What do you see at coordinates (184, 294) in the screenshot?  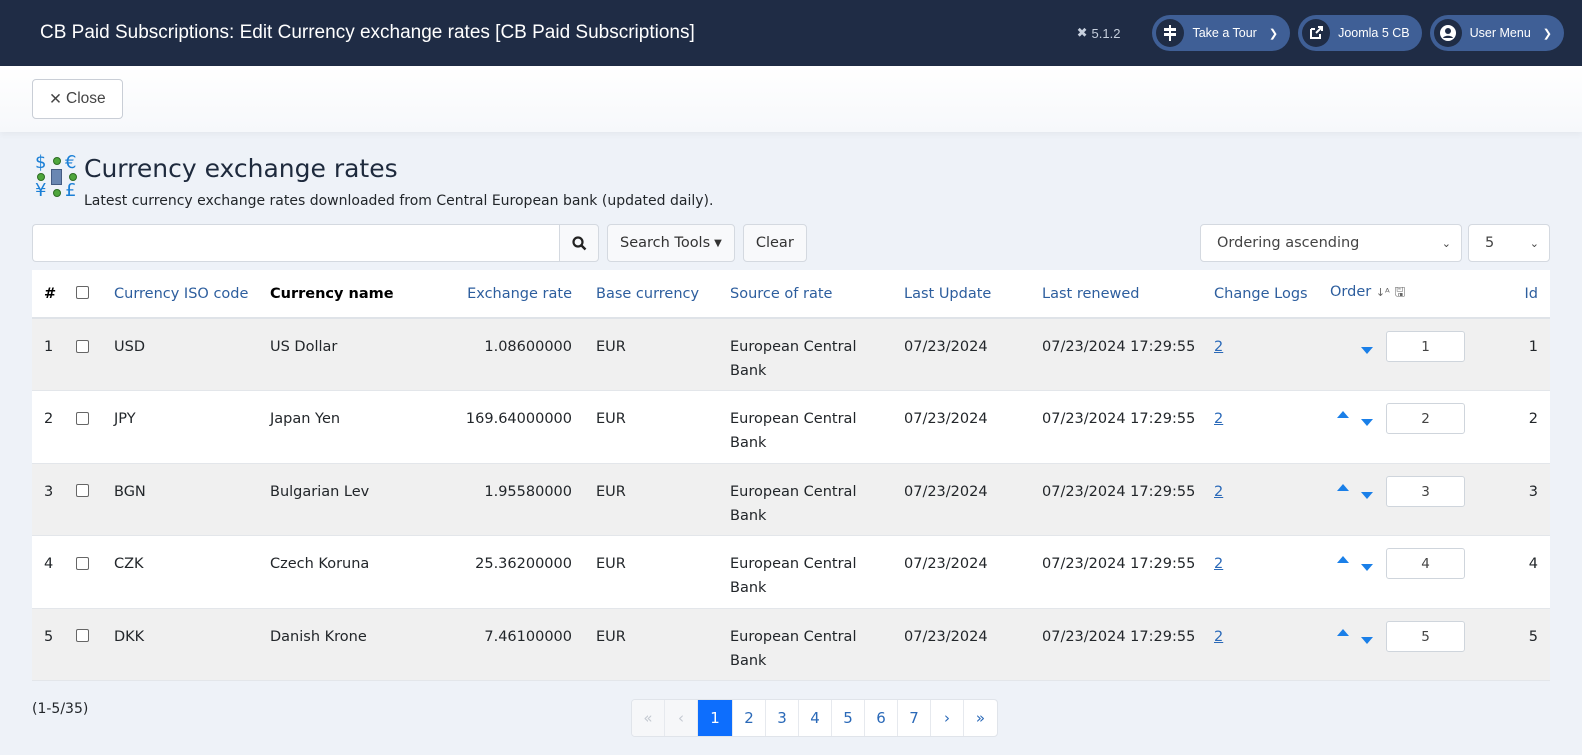 I see `col-iso-code: Currency ISO code` at bounding box center [184, 294].